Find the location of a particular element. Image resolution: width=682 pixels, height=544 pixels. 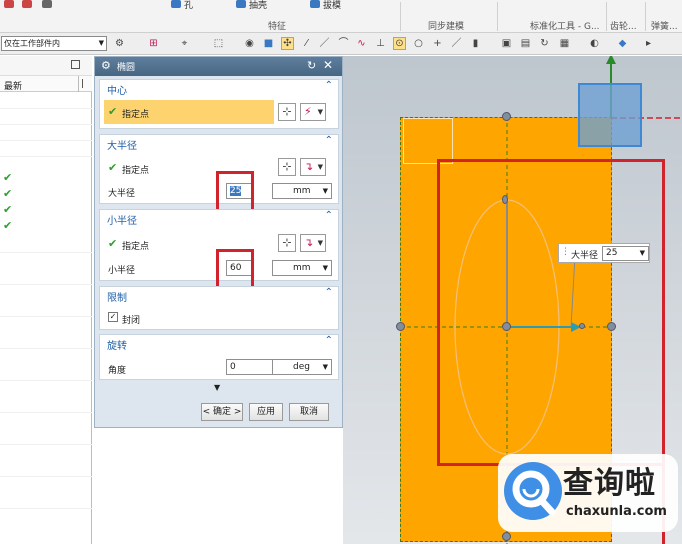

rotate-icon: ↻ is located at coordinates (544, 43).